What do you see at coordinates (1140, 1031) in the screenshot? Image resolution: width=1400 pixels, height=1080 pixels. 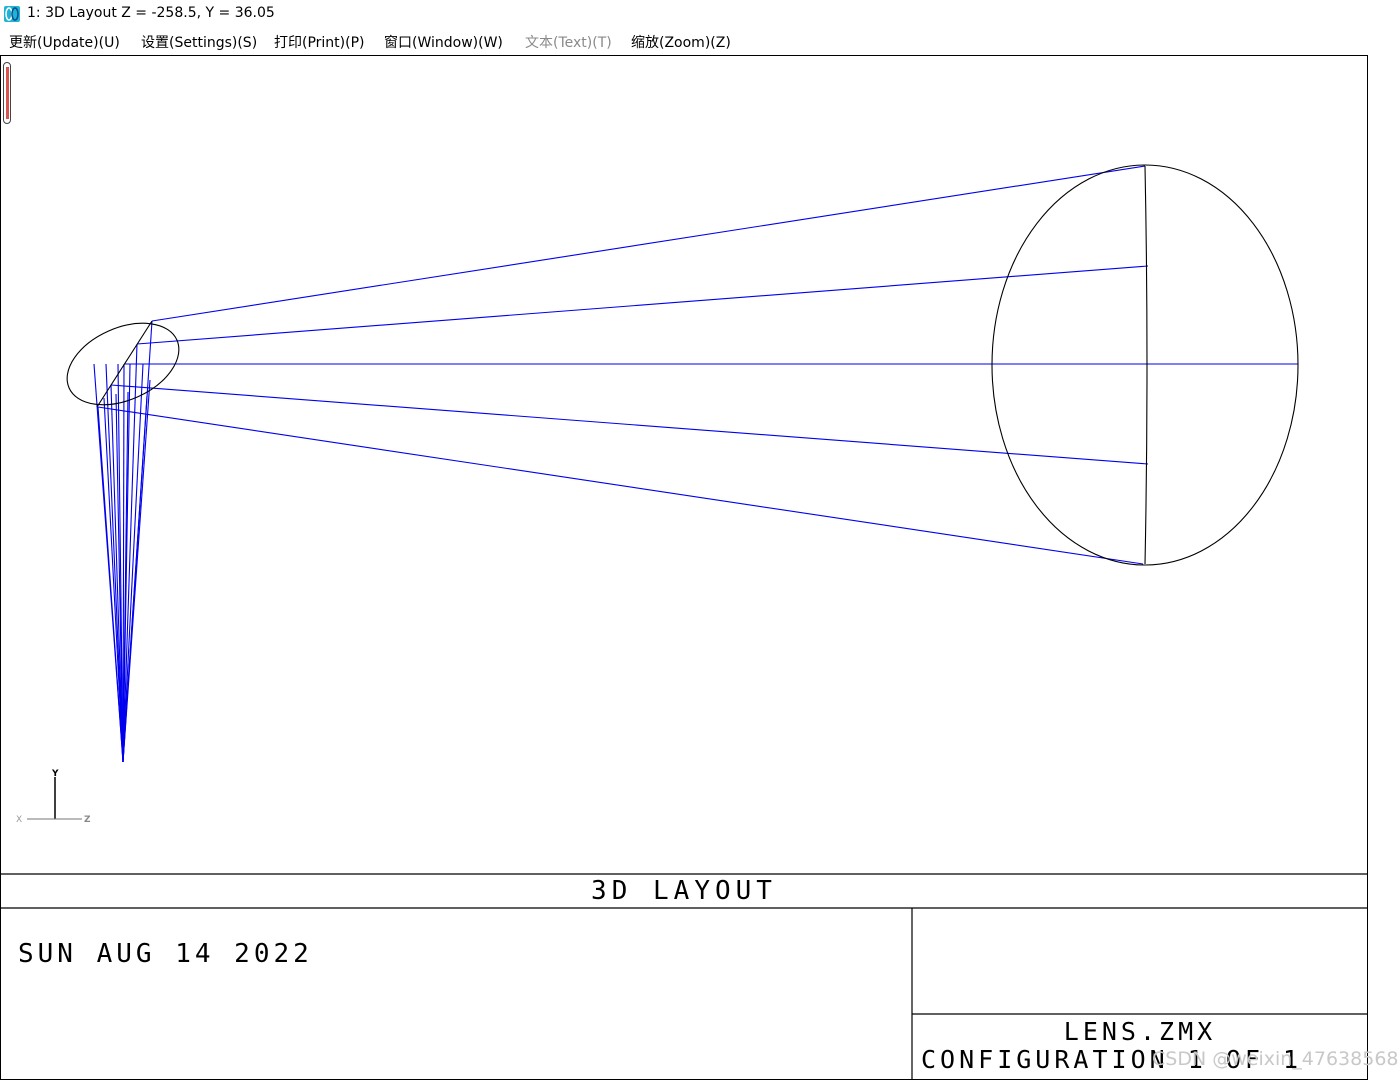 I see `lens-file-name: LENS.ZMX` at bounding box center [1140, 1031].